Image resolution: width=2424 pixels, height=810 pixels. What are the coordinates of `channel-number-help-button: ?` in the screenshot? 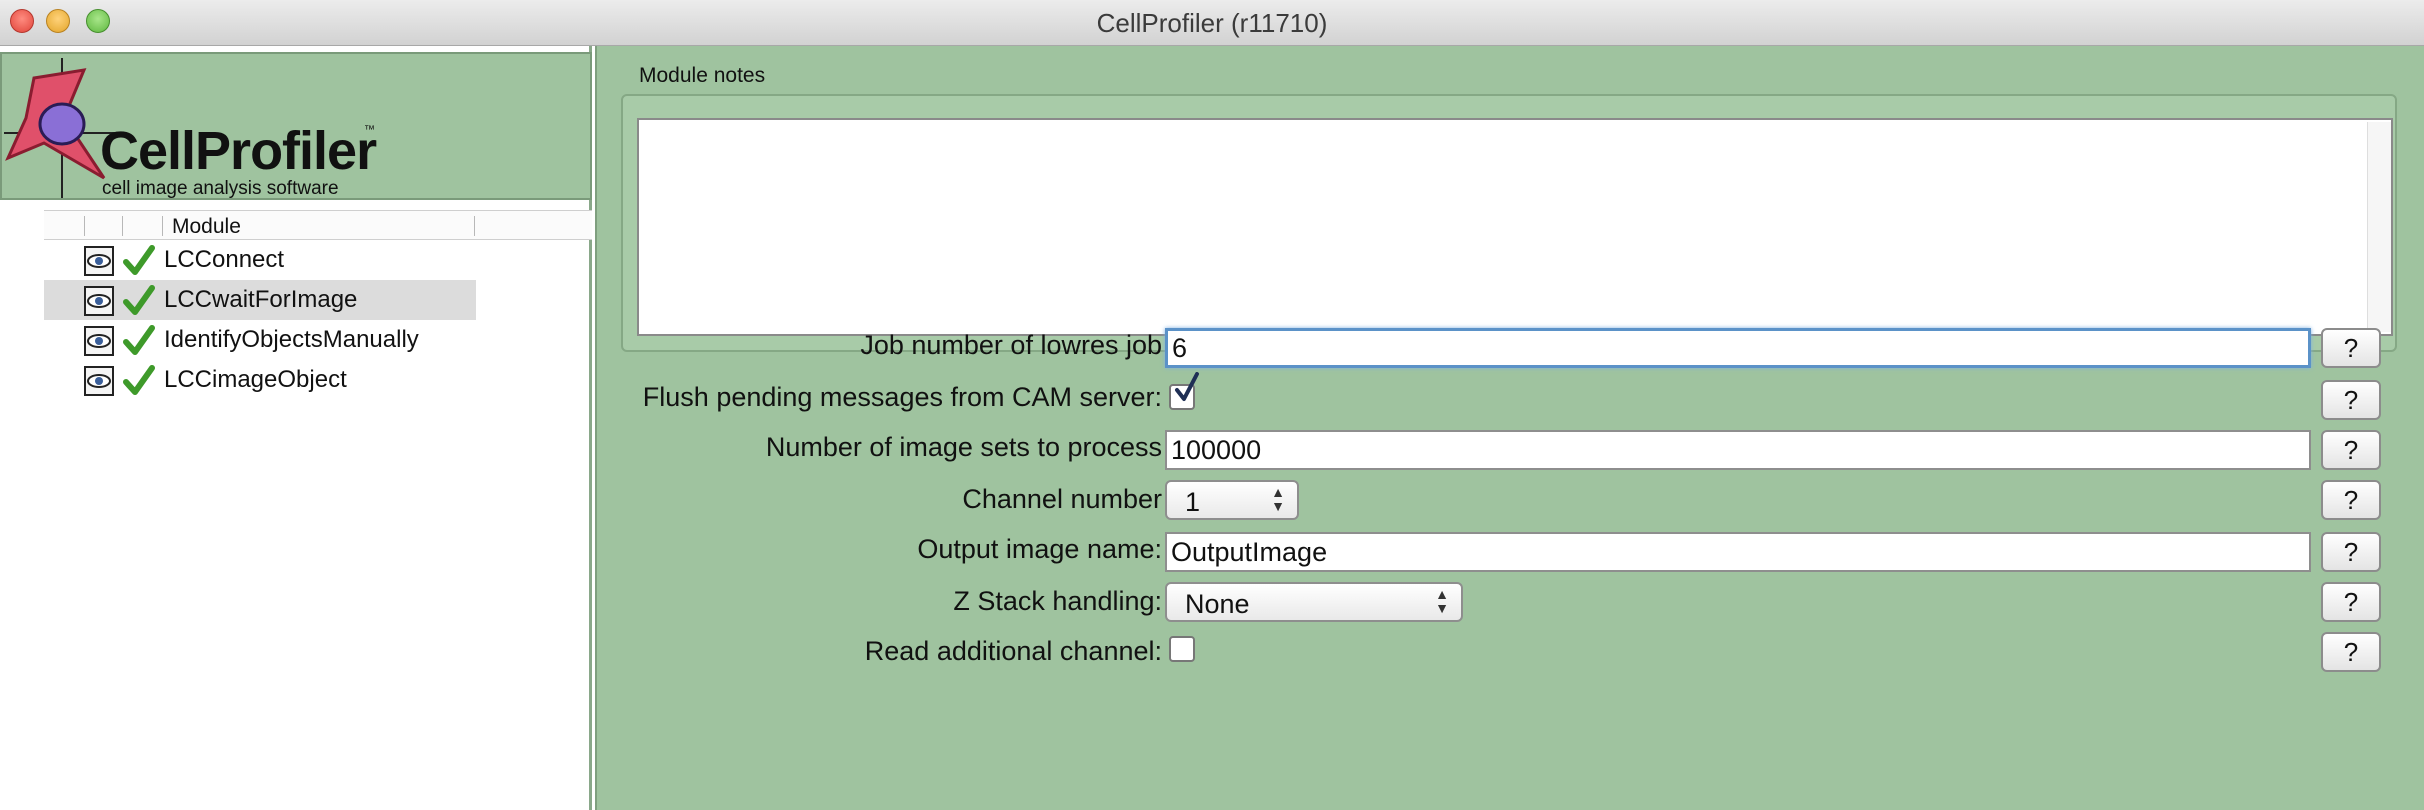 It's located at (2351, 500).